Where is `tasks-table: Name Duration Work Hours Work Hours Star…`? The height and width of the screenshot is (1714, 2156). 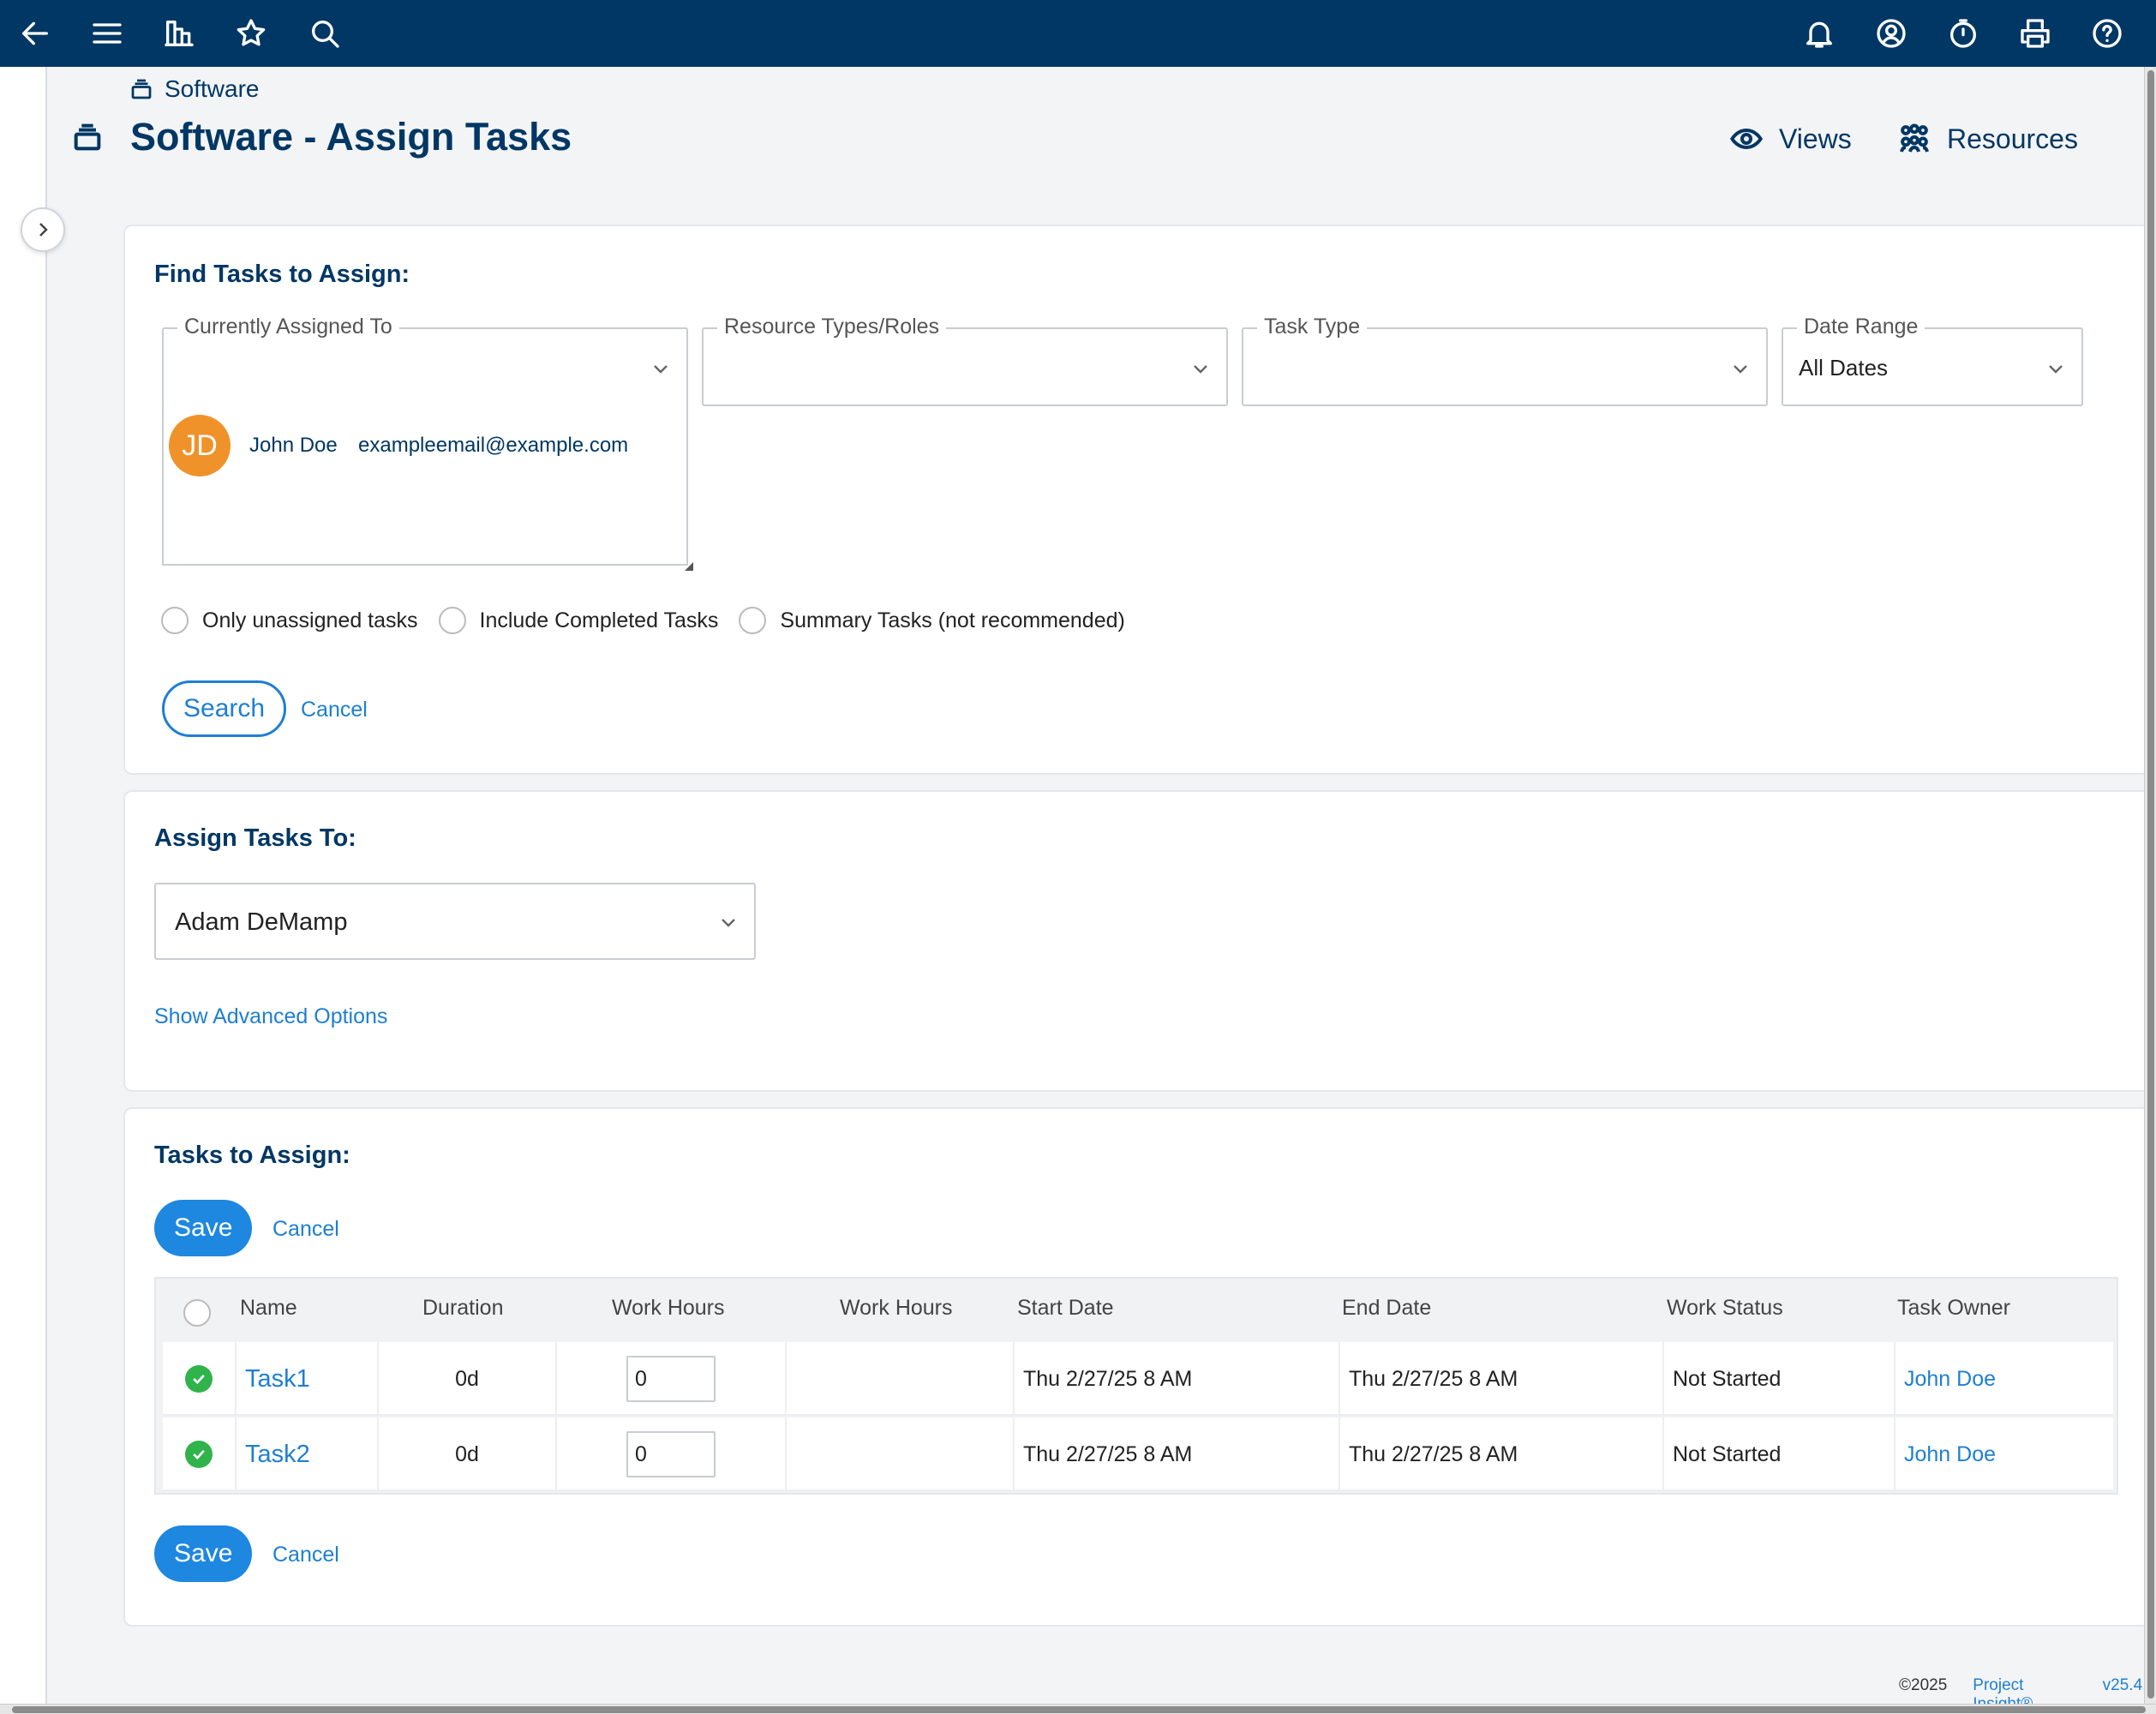 tasks-table: Name Duration Work Hours Work Hours Star… is located at coordinates (1136, 1386).